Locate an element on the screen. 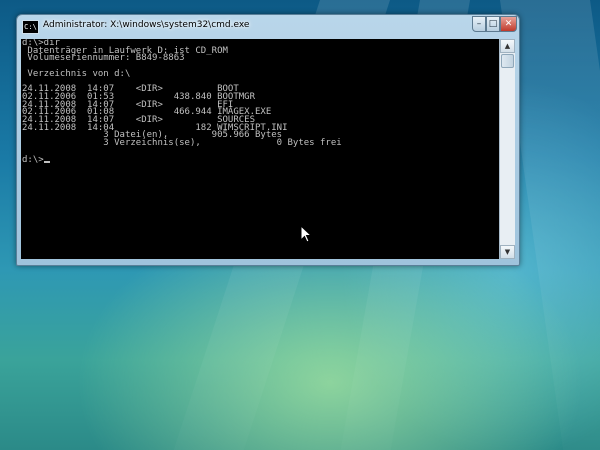  scroll-down-button: ▼ is located at coordinates (507, 252).